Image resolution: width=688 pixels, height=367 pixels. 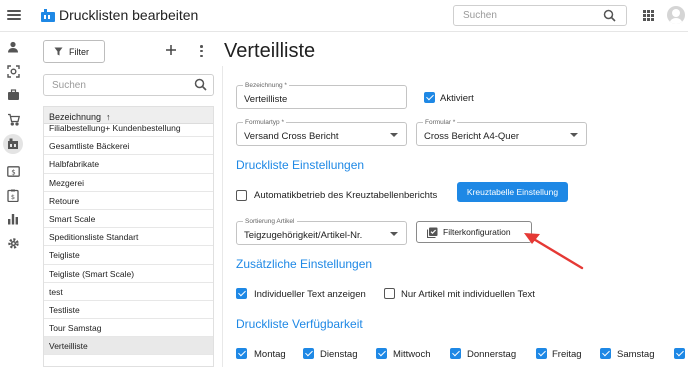 What do you see at coordinates (128, 146) in the screenshot?
I see `list-item: Gesamtliste Bäckerei` at bounding box center [128, 146].